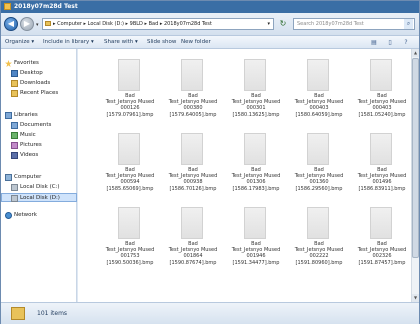 The width and height of the screenshot is (420, 324). What do you see at coordinates (415, 298) in the screenshot?
I see `scroll-down-icon: ▼` at bounding box center [415, 298].